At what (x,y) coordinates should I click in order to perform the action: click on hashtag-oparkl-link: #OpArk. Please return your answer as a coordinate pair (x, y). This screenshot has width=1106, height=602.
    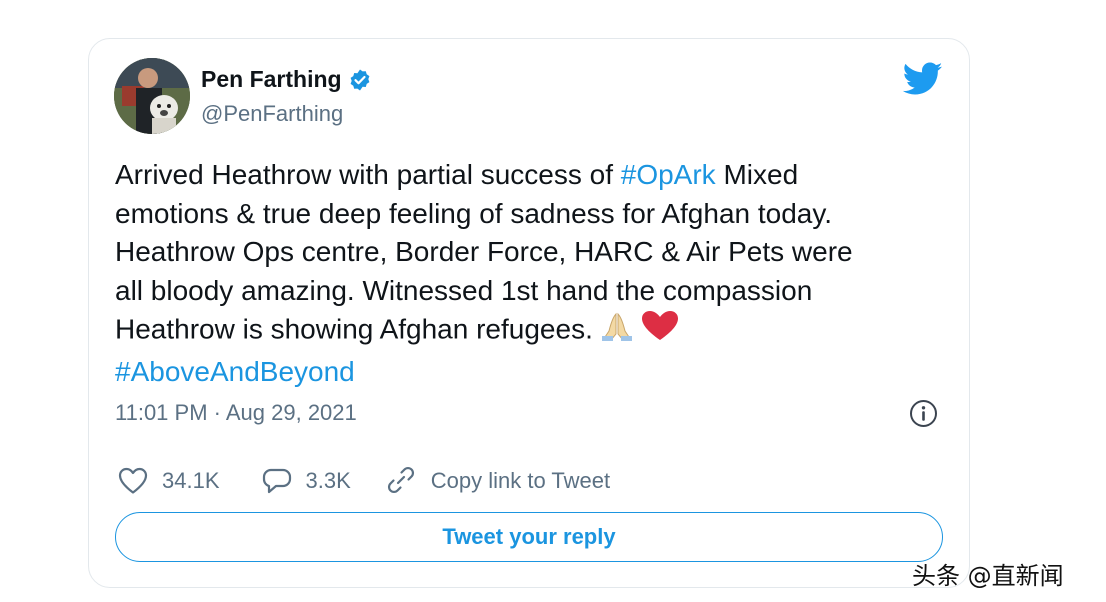
    Looking at the image, I should click on (668, 174).